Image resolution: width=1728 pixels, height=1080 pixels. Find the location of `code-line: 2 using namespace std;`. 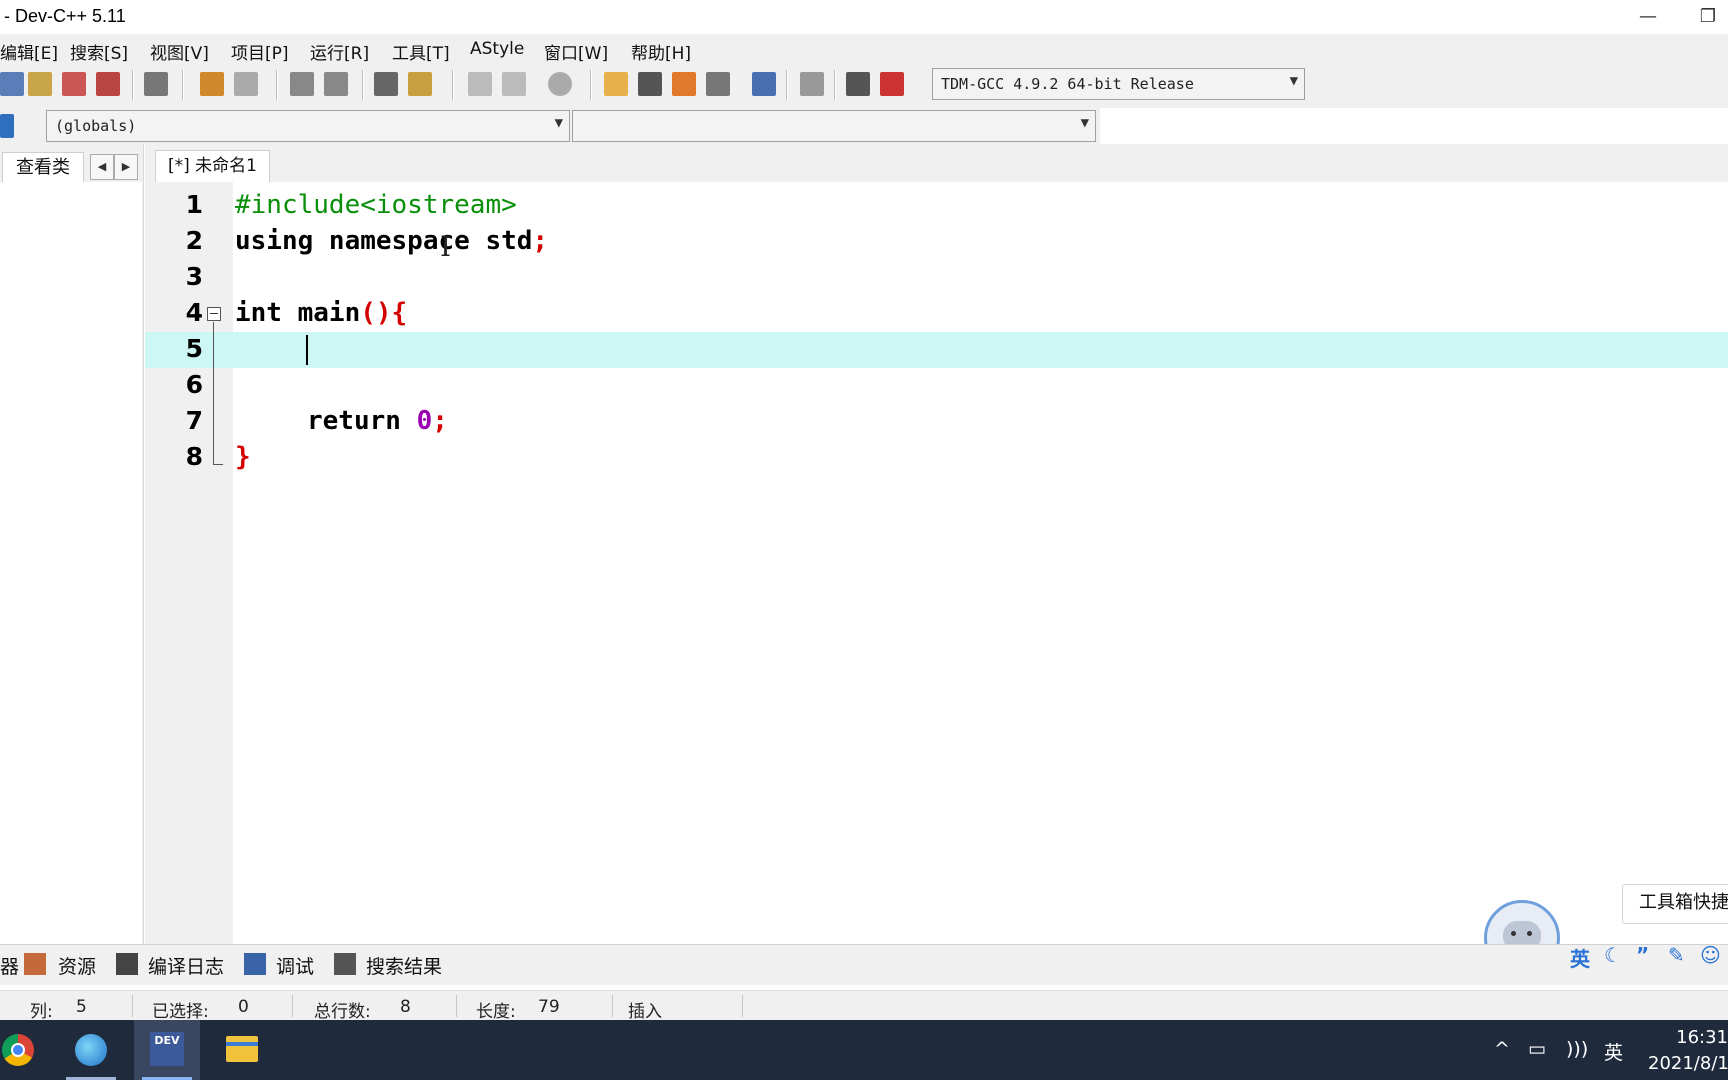

code-line: 2 using namespace std; is located at coordinates (936, 242).